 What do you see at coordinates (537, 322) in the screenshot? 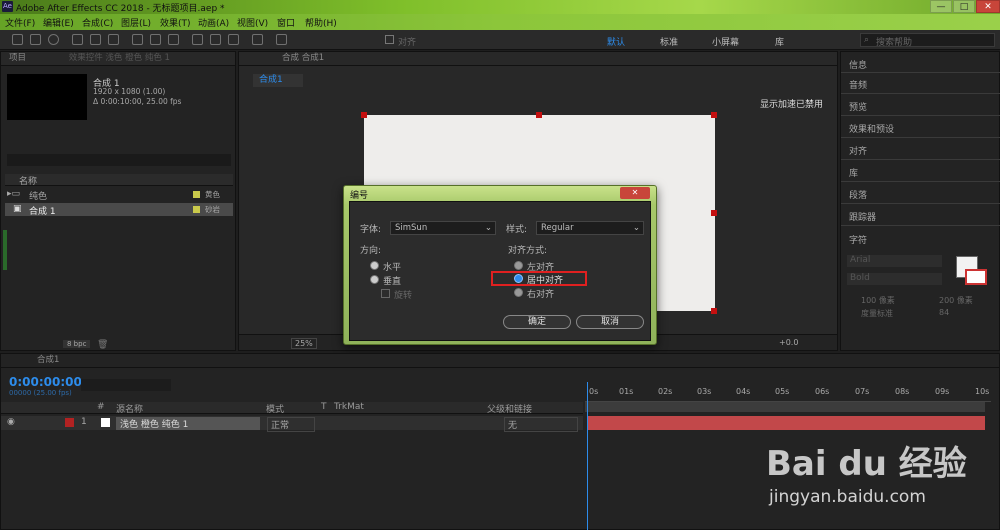
I see `ok-button: 确定` at bounding box center [537, 322].